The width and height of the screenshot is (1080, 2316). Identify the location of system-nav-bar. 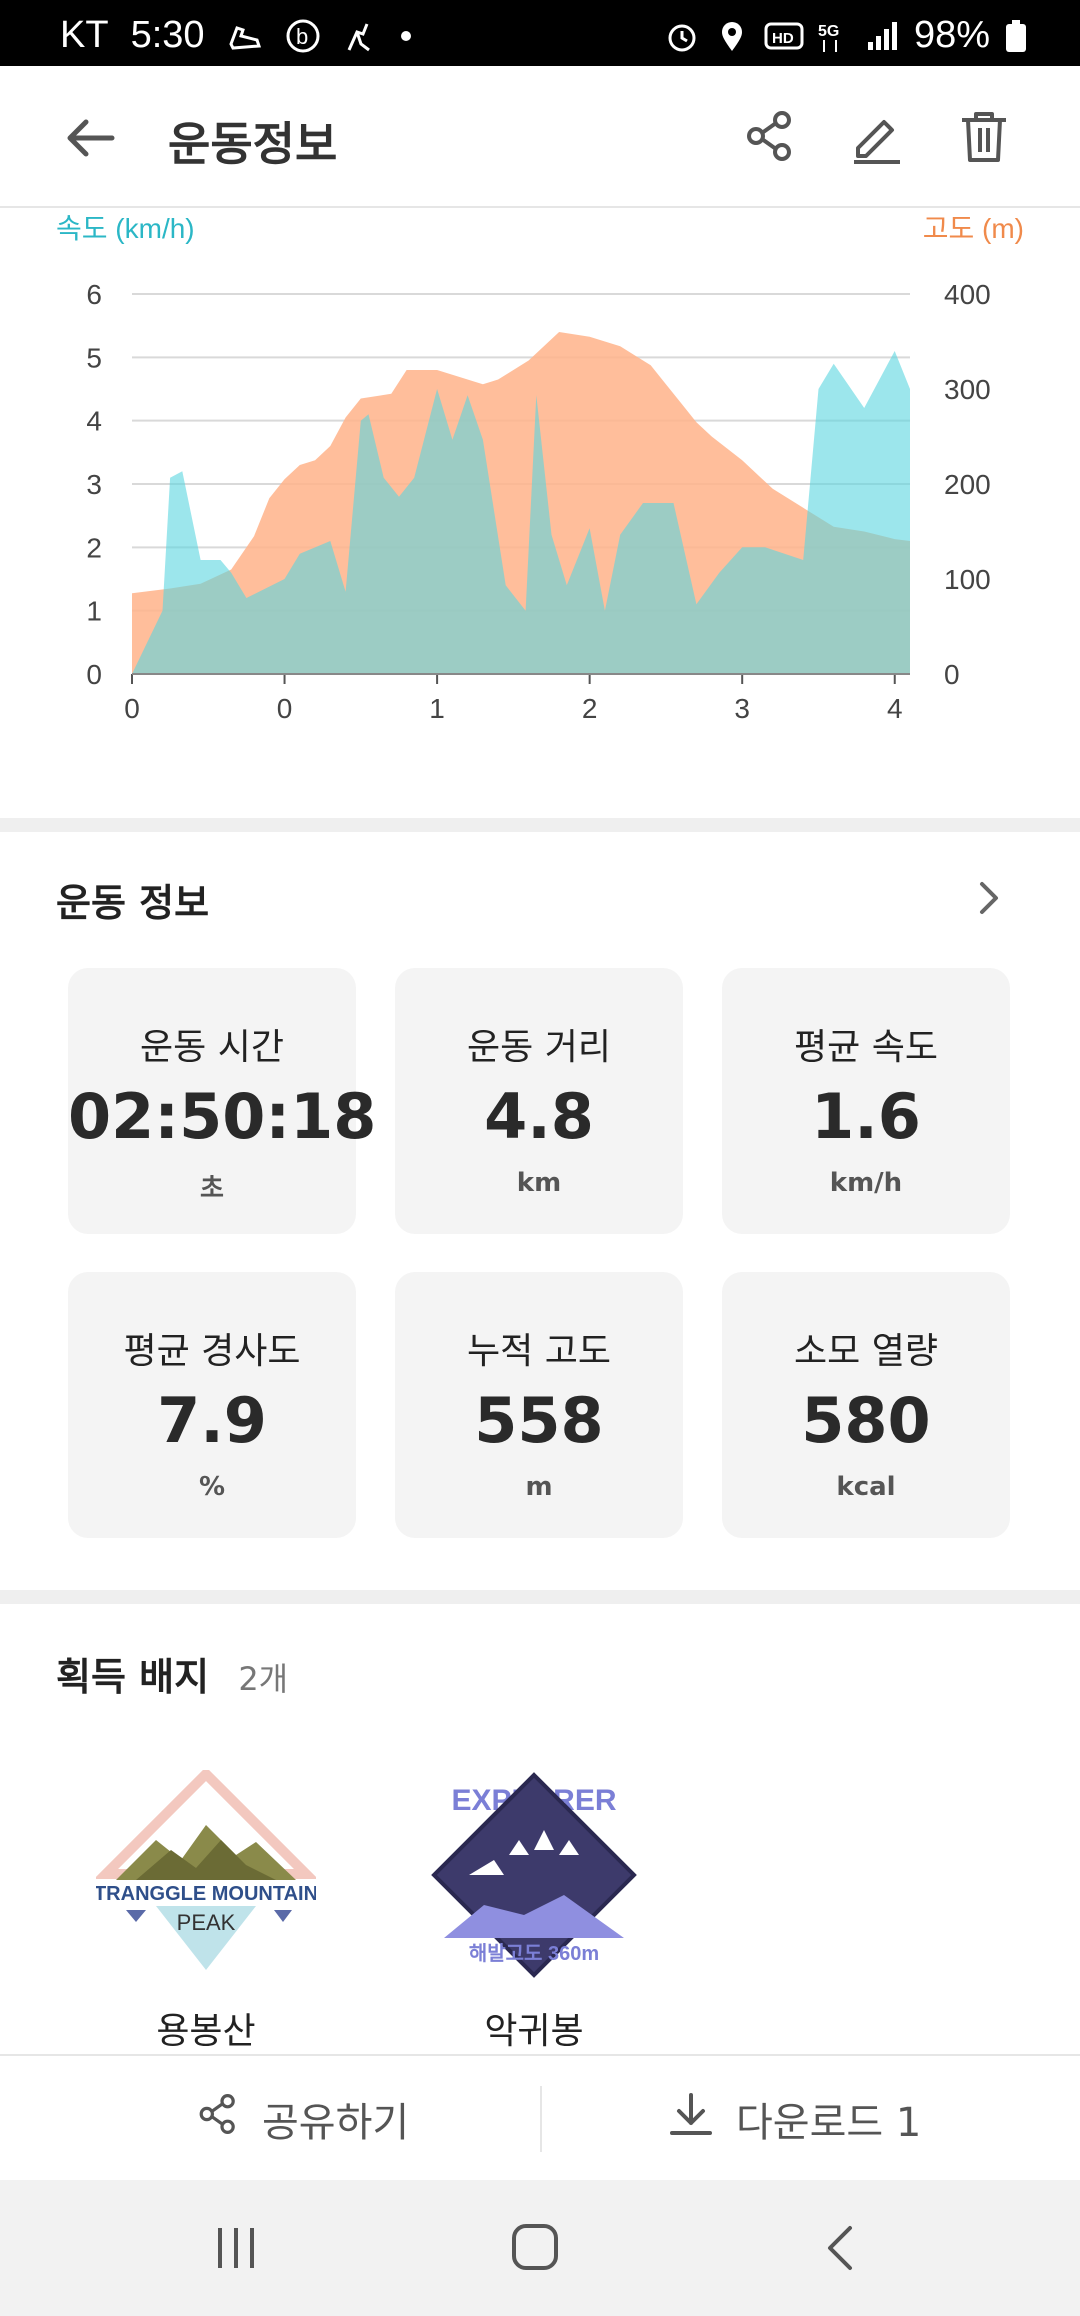
(540, 2248).